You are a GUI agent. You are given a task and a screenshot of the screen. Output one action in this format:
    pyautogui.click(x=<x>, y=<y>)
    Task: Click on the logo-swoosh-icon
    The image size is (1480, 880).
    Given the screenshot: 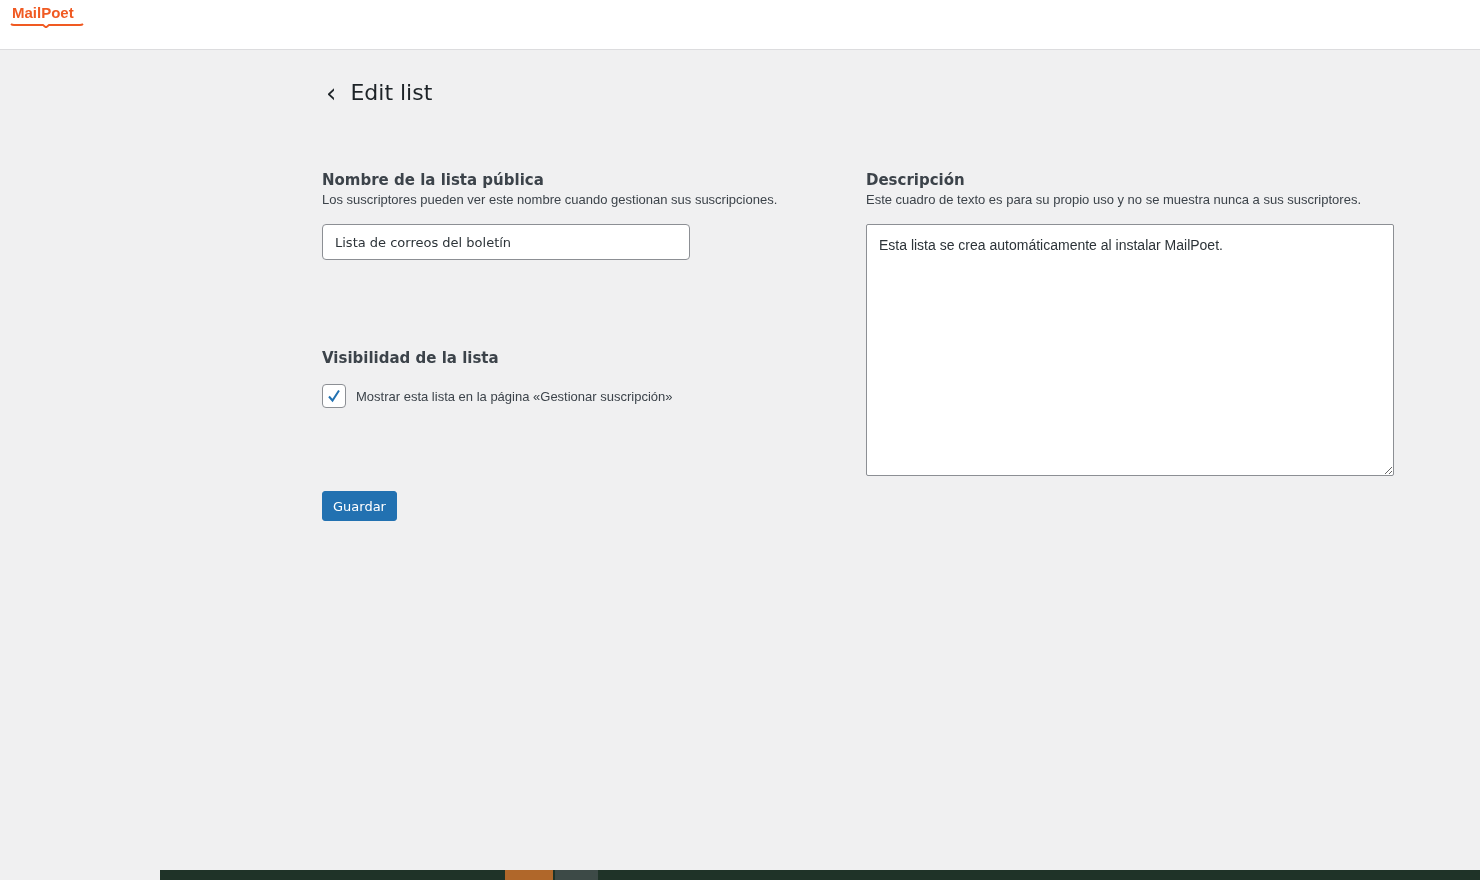 What is the action you would take?
    pyautogui.click(x=47, y=25)
    